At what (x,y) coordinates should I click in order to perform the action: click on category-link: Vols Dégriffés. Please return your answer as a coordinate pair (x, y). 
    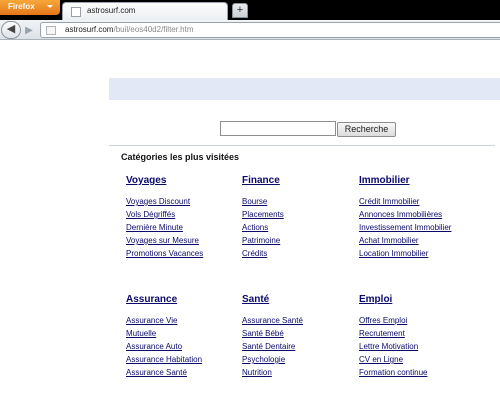
    Looking at the image, I should click on (183, 214).